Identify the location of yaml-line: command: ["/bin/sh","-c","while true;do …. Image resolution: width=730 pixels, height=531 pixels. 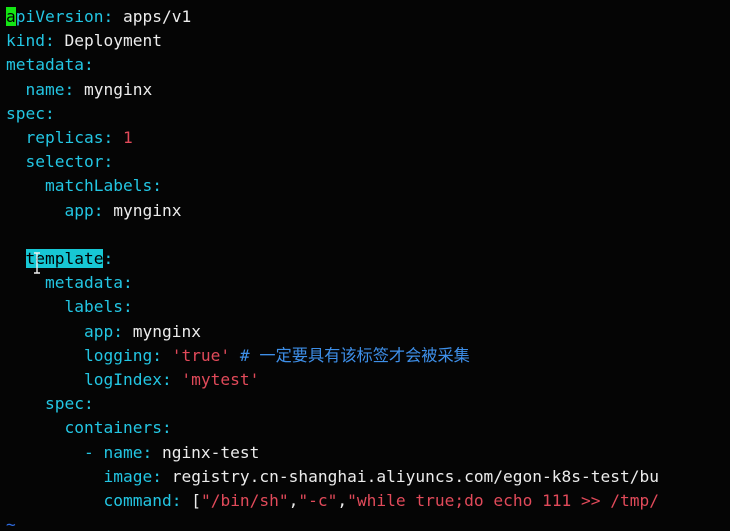
(332, 501).